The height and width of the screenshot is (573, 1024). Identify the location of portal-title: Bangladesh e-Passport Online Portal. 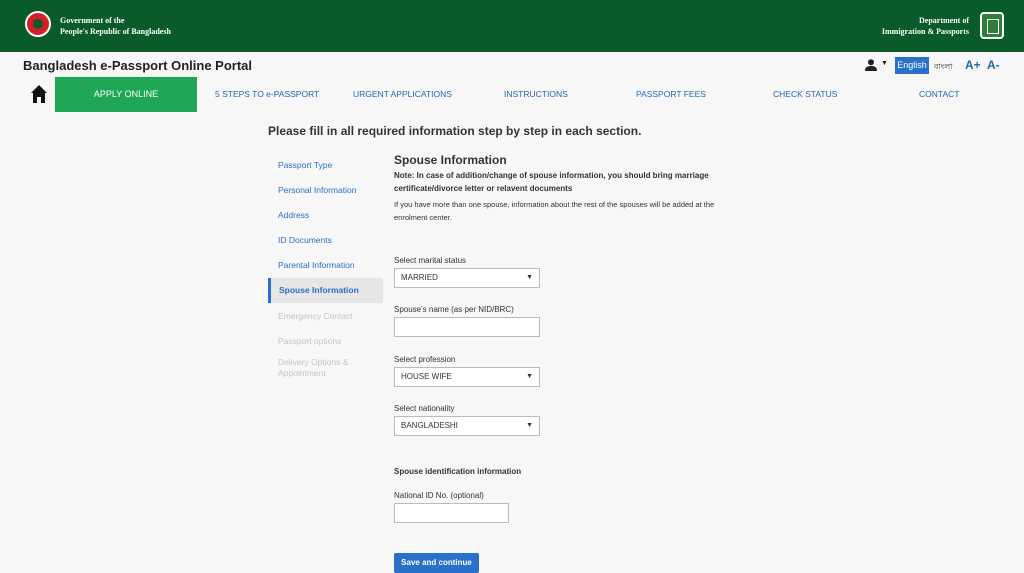
(137, 65).